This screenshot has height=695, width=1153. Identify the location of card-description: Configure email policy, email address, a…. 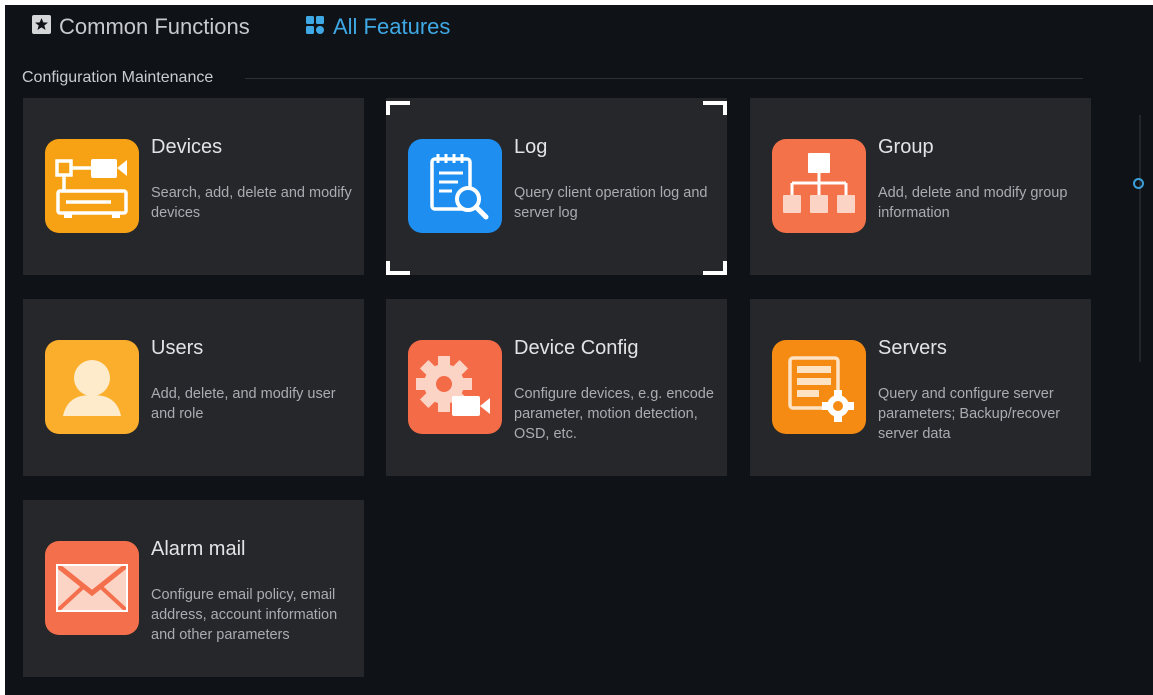
(244, 615).